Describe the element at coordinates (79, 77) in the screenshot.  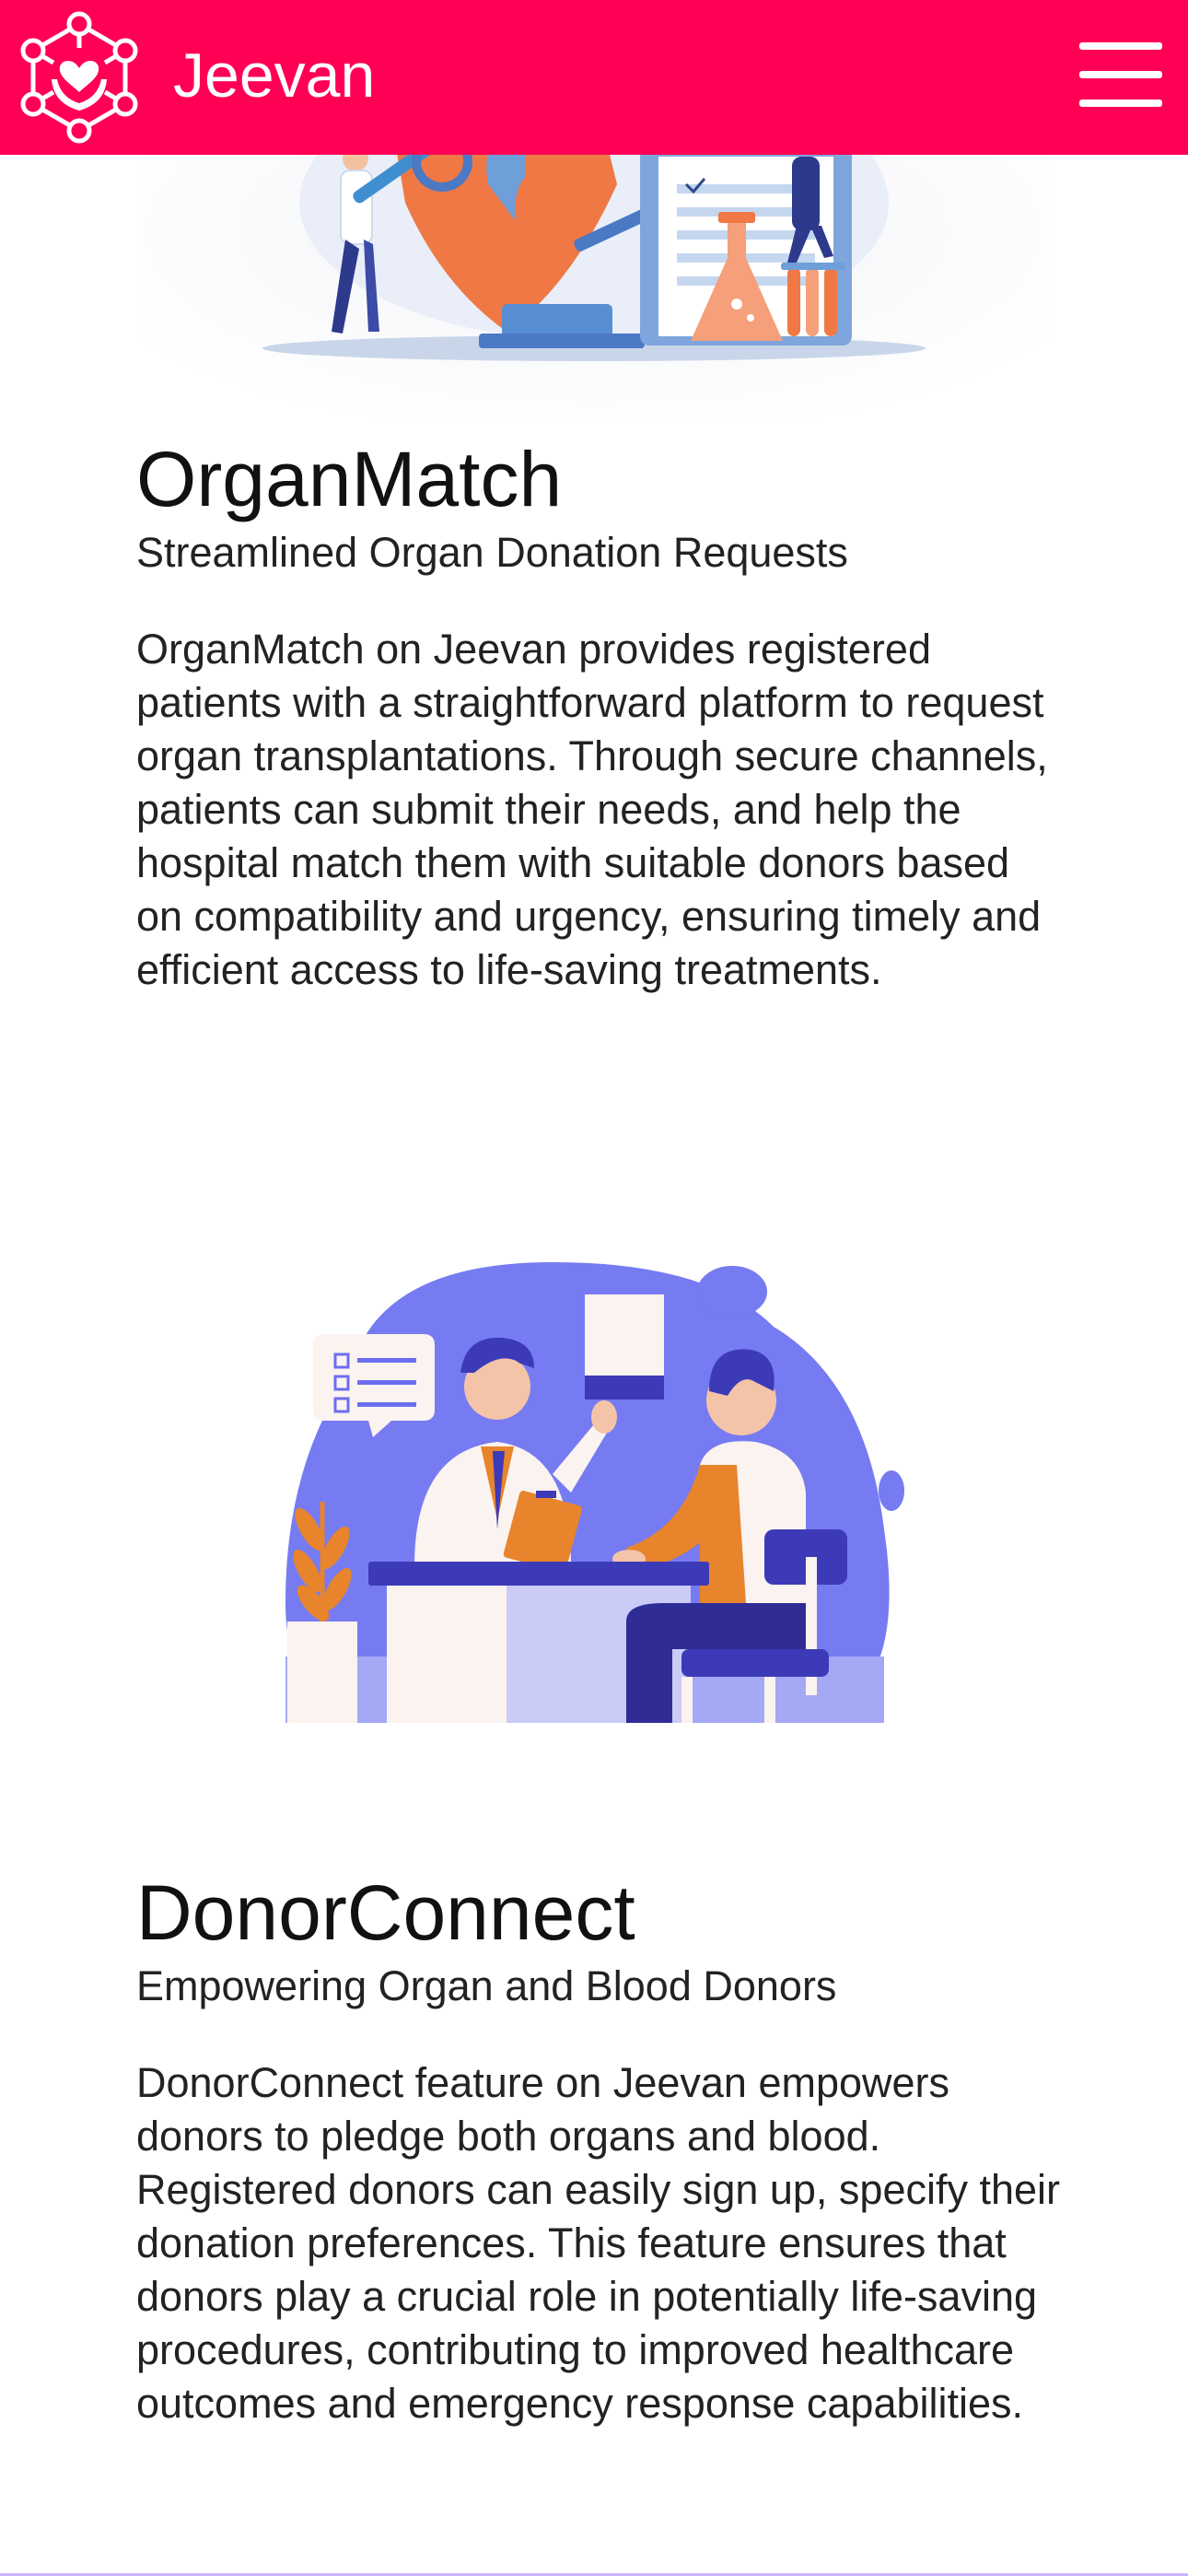
I see `heart-in-hands-network-icon` at that location.